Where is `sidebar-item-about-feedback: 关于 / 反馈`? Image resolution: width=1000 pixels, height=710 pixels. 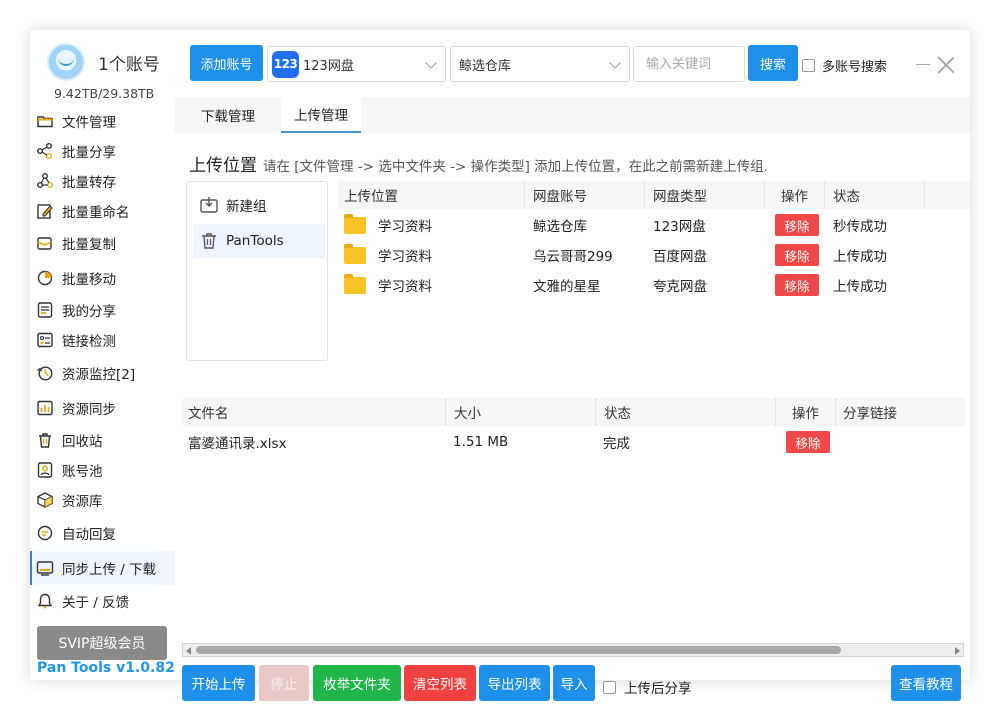
sidebar-item-about-feedback: 关于 / 反馈 is located at coordinates (102, 601).